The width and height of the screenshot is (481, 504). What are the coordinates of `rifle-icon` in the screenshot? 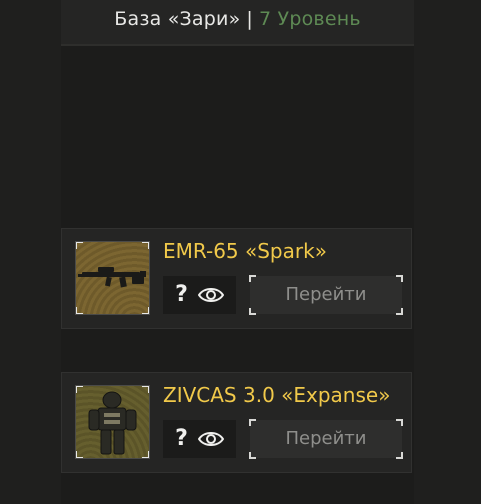 It's located at (112, 277).